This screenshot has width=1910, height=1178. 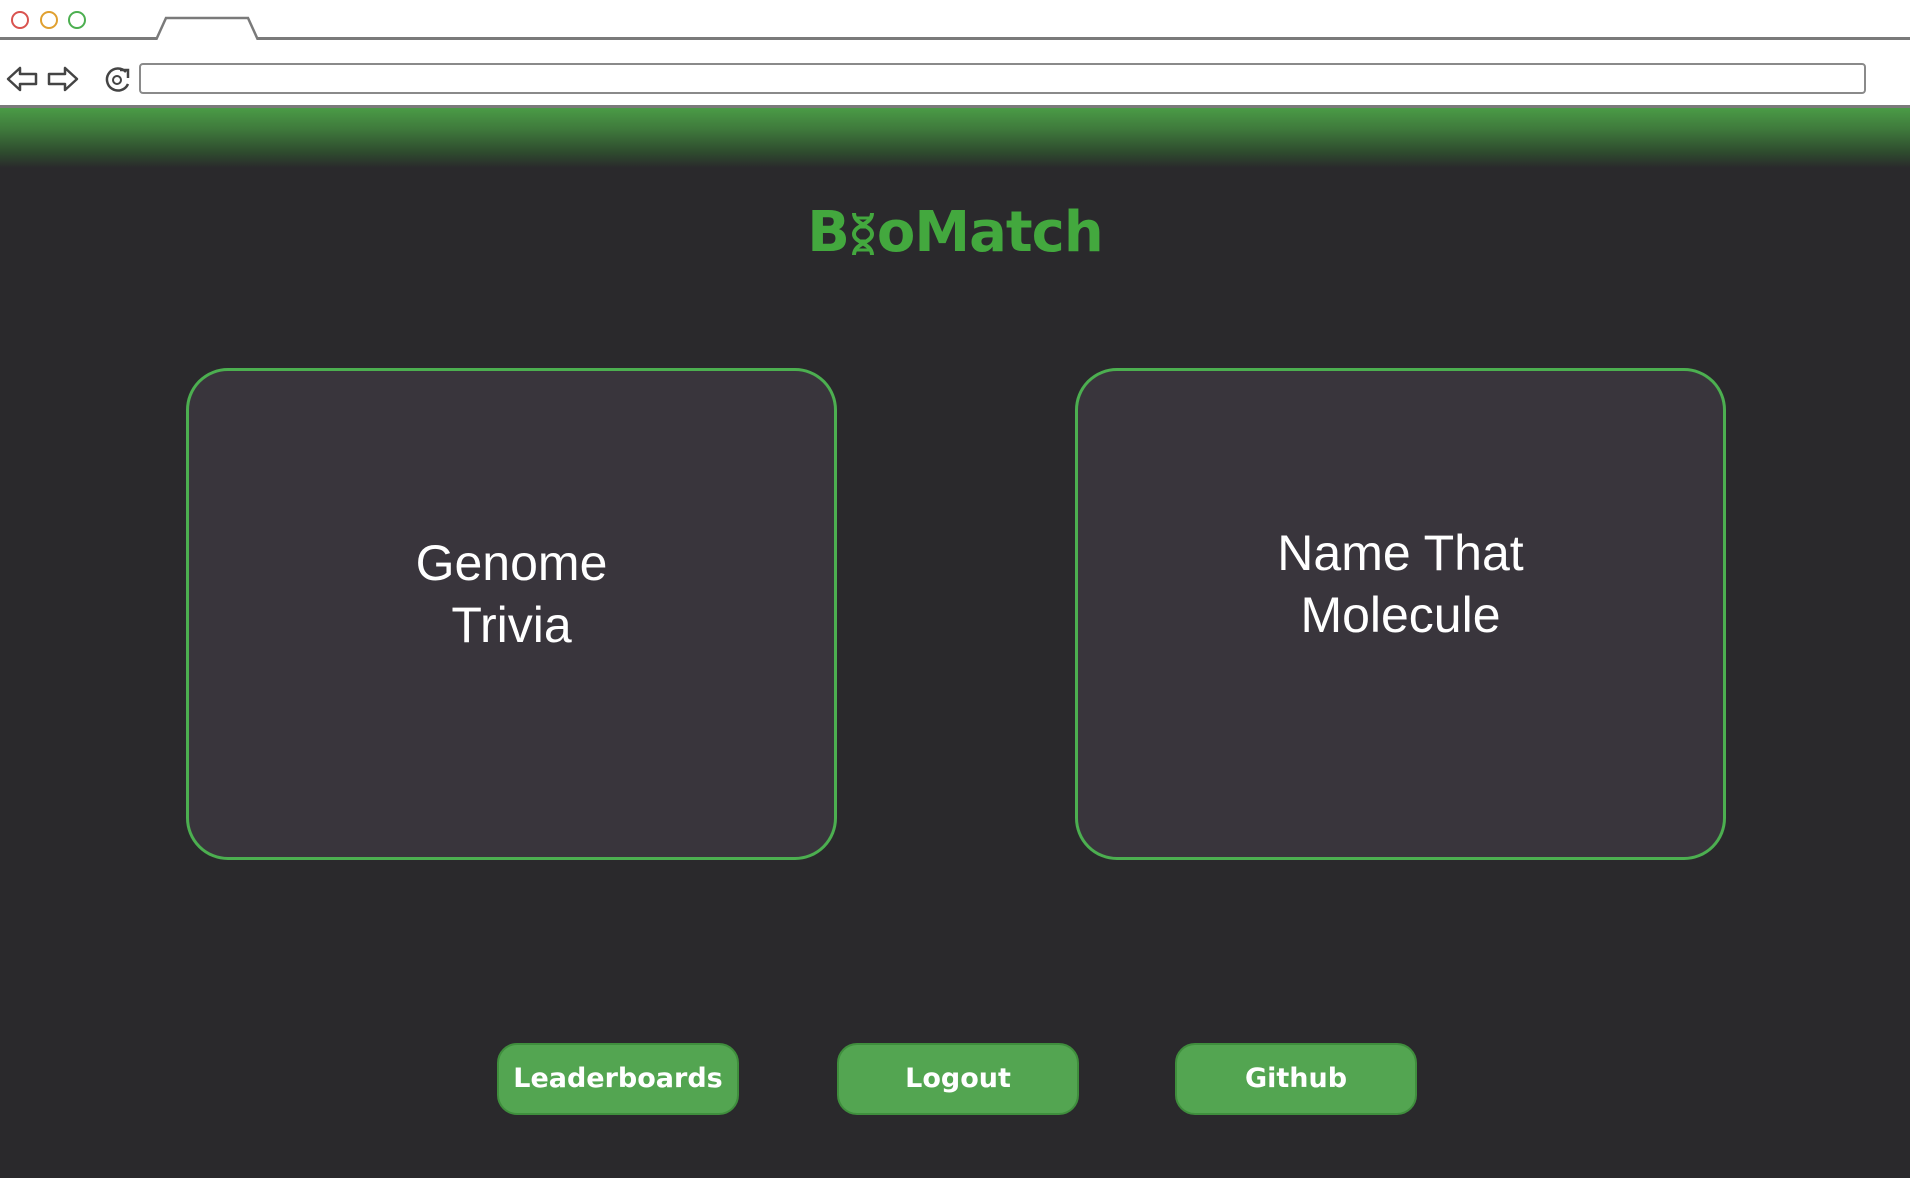 I want to click on leaderboards-button: Leaderboards, so click(x=618, y=1079).